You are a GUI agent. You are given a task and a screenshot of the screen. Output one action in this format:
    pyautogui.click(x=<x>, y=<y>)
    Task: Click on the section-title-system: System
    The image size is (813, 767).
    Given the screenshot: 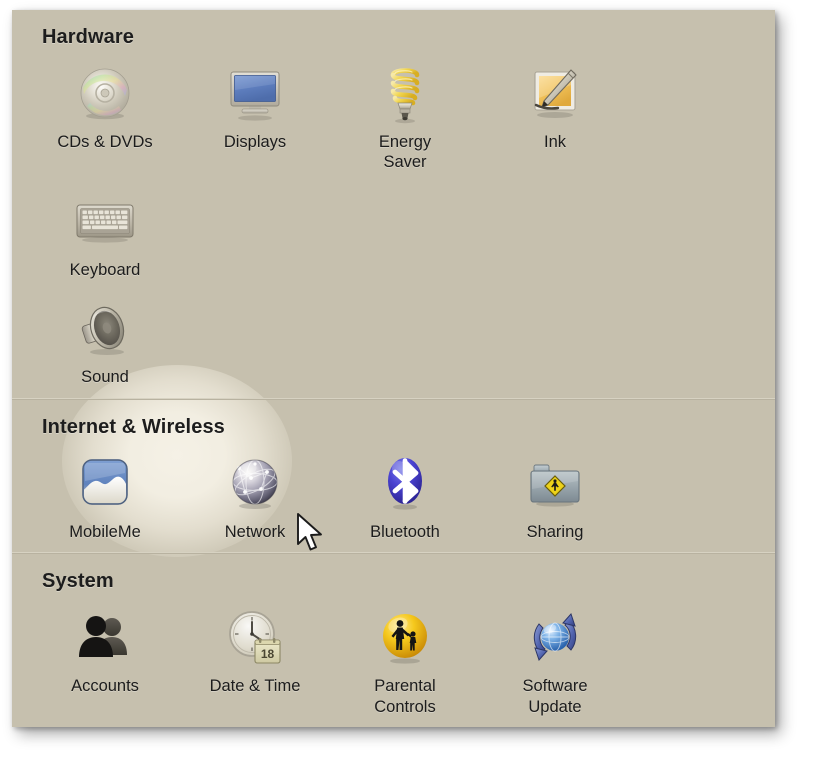 What is the action you would take?
    pyautogui.click(x=78, y=581)
    